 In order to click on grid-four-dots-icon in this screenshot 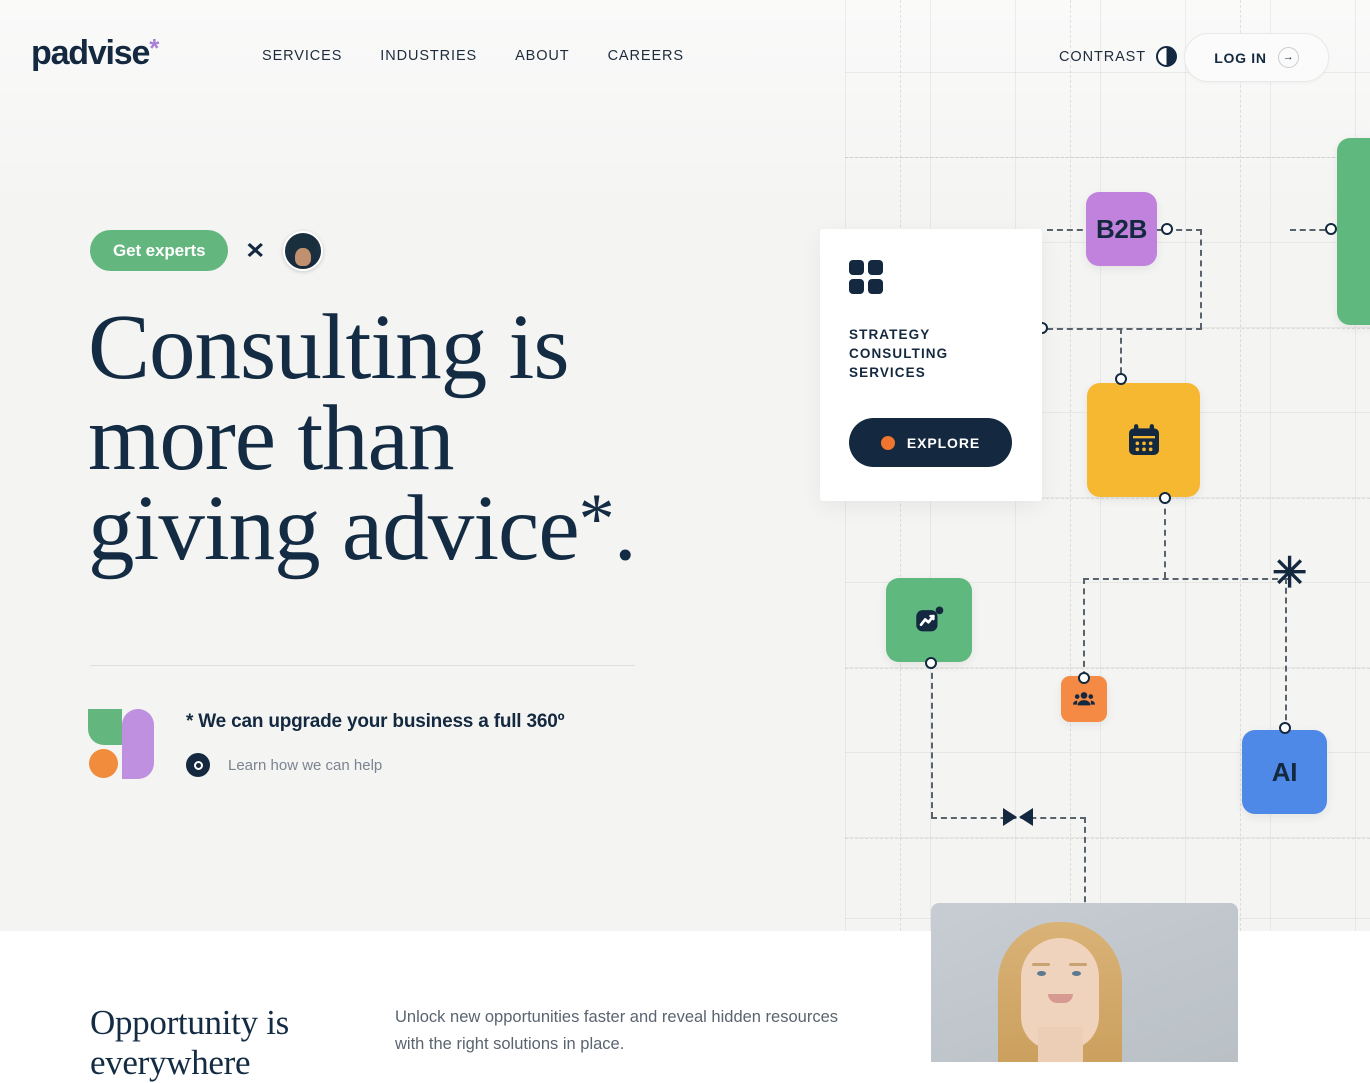, I will do `click(866, 277)`.